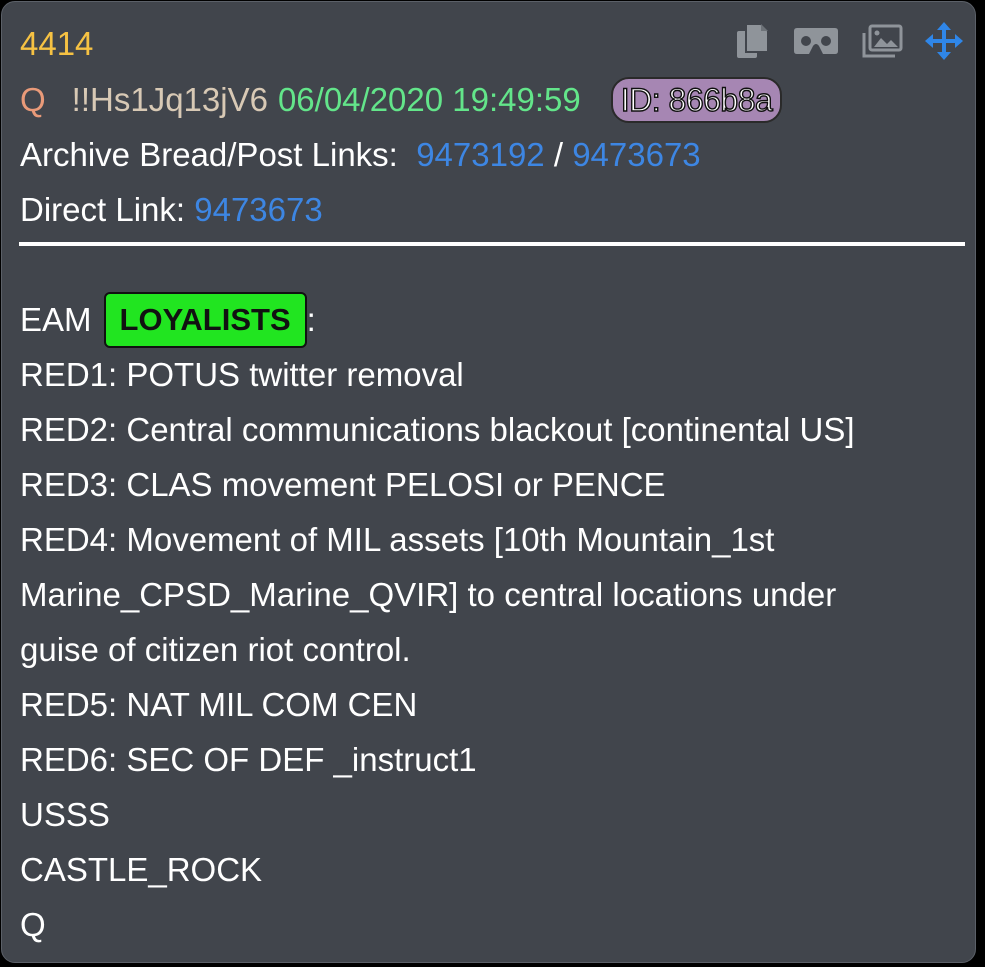 The image size is (985, 967). What do you see at coordinates (480, 154) in the screenshot?
I see `archive-bread-link: 9473192` at bounding box center [480, 154].